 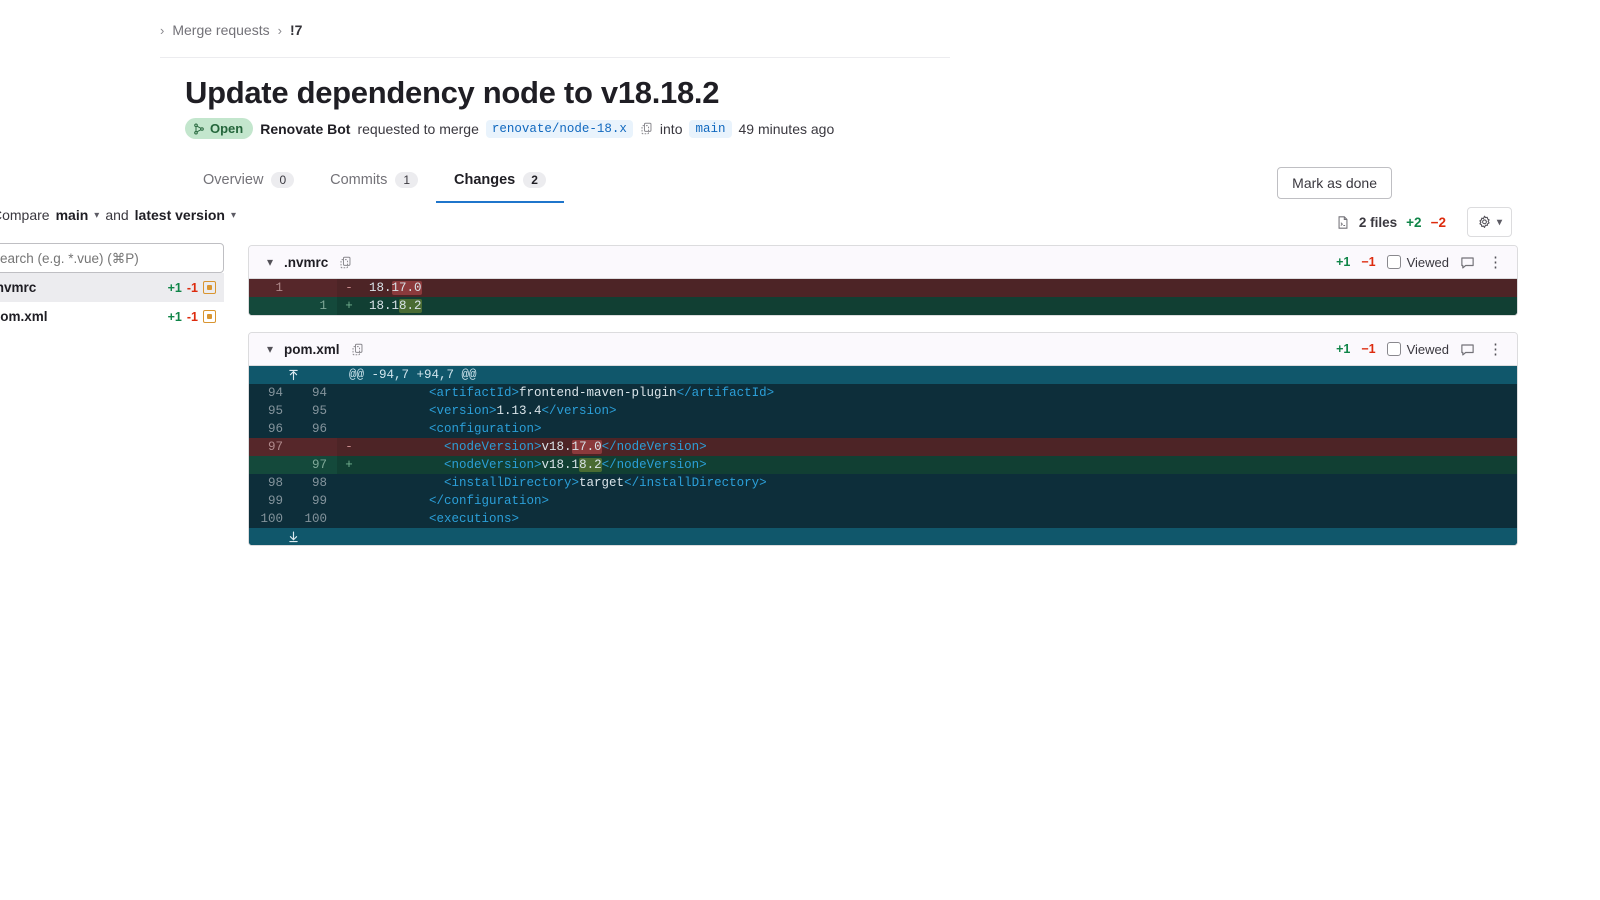 I want to click on code-text-97a: v18.1, so click(x=560, y=465).